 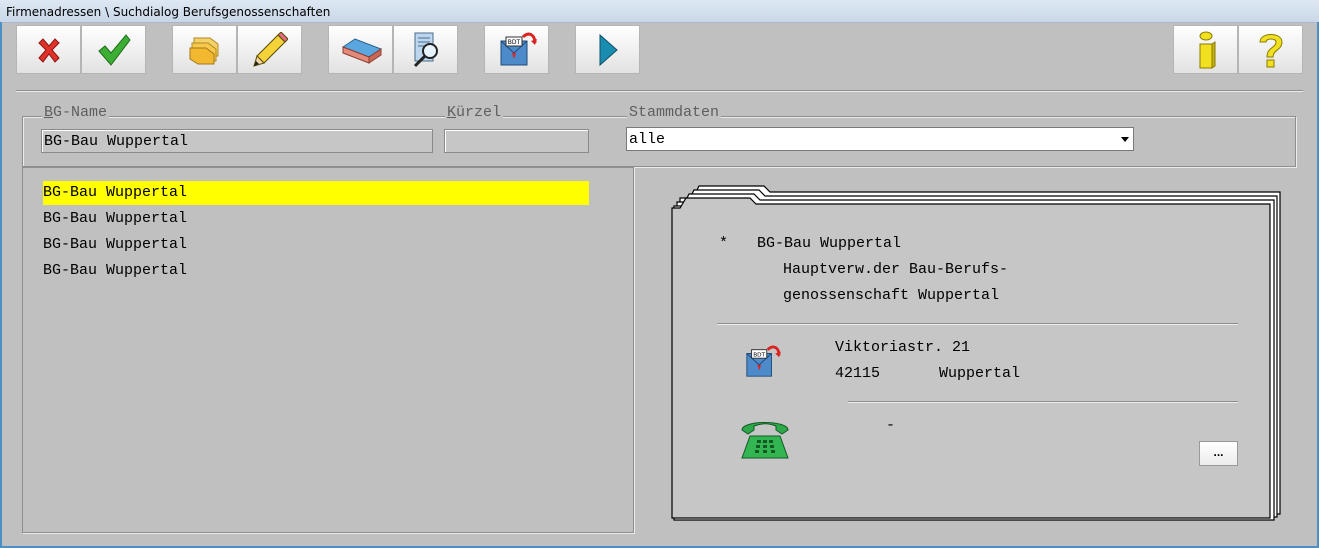 What do you see at coordinates (858, 373) in the screenshot?
I see `detail-zip: 42115` at bounding box center [858, 373].